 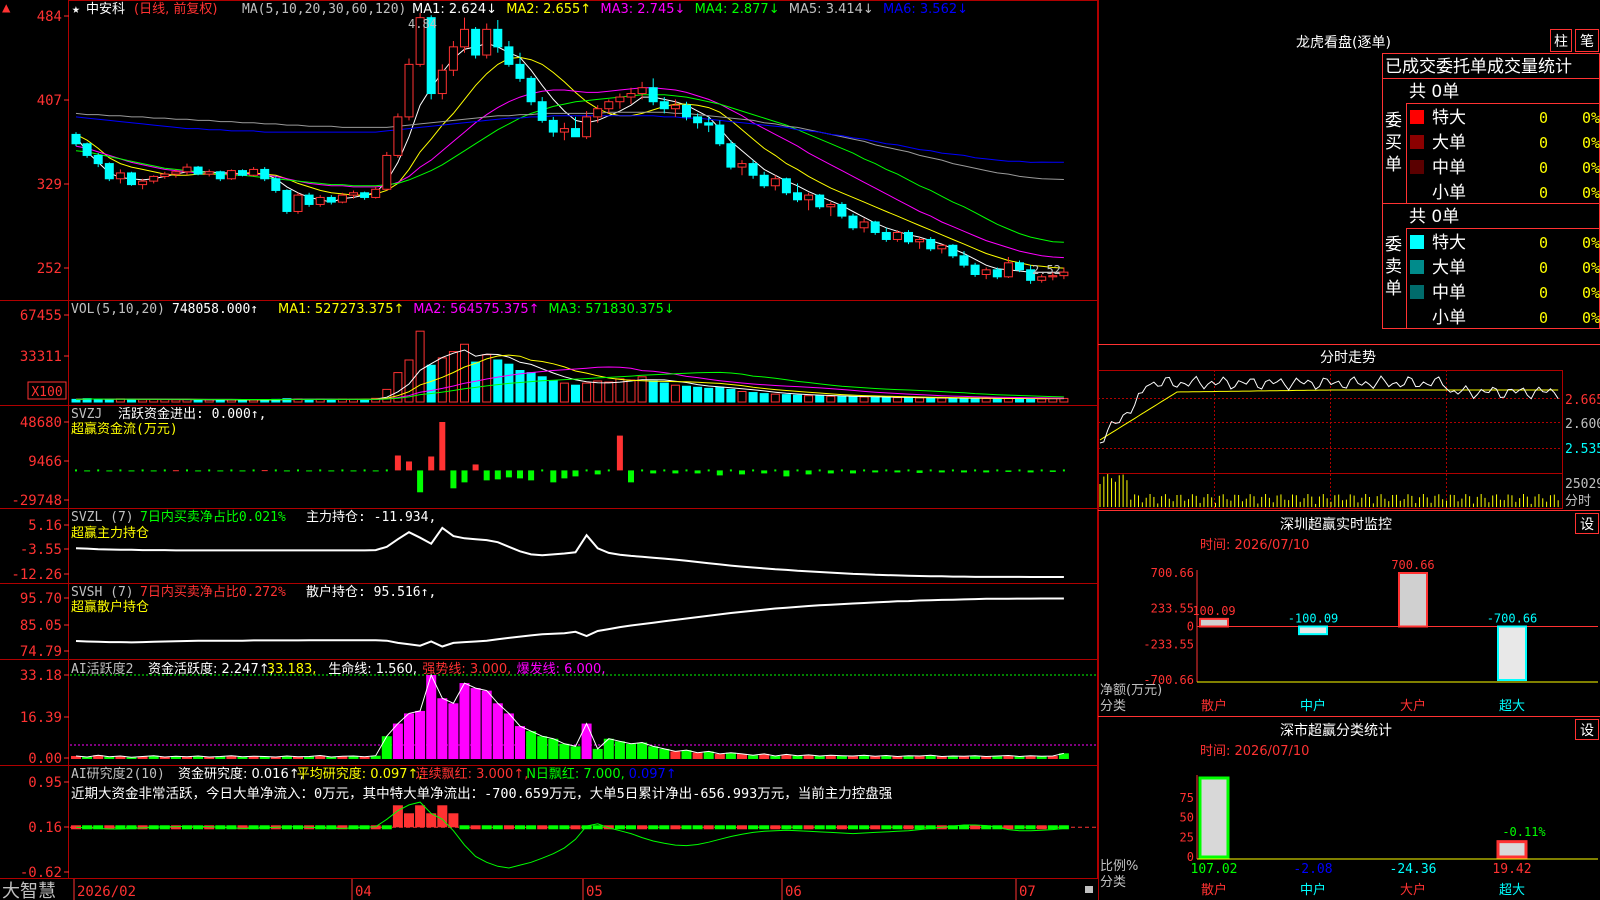 I want to click on monitor-category: 散户, so click(x=1214, y=706).